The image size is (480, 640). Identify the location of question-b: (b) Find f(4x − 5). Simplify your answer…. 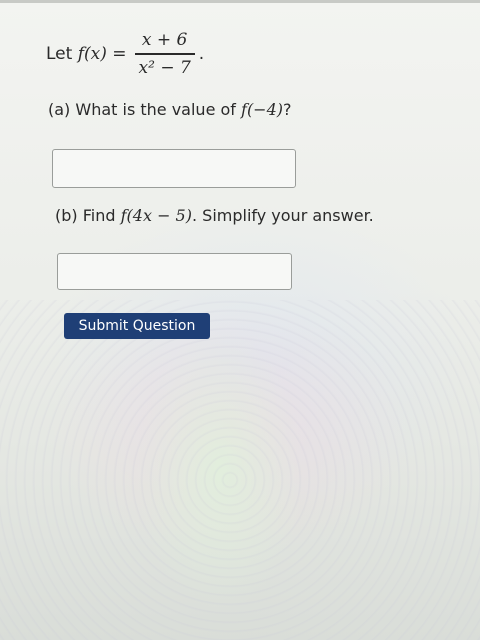
(214, 215).